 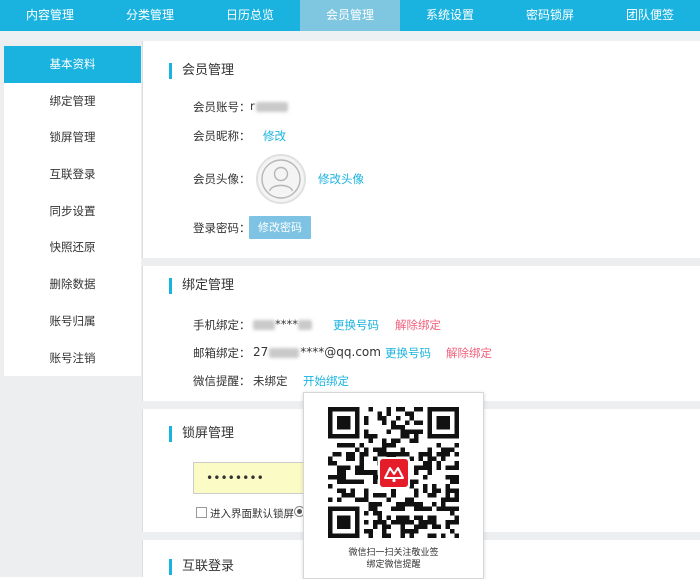 I want to click on sidebar-item-connect-login: 互联登录, so click(x=72, y=174).